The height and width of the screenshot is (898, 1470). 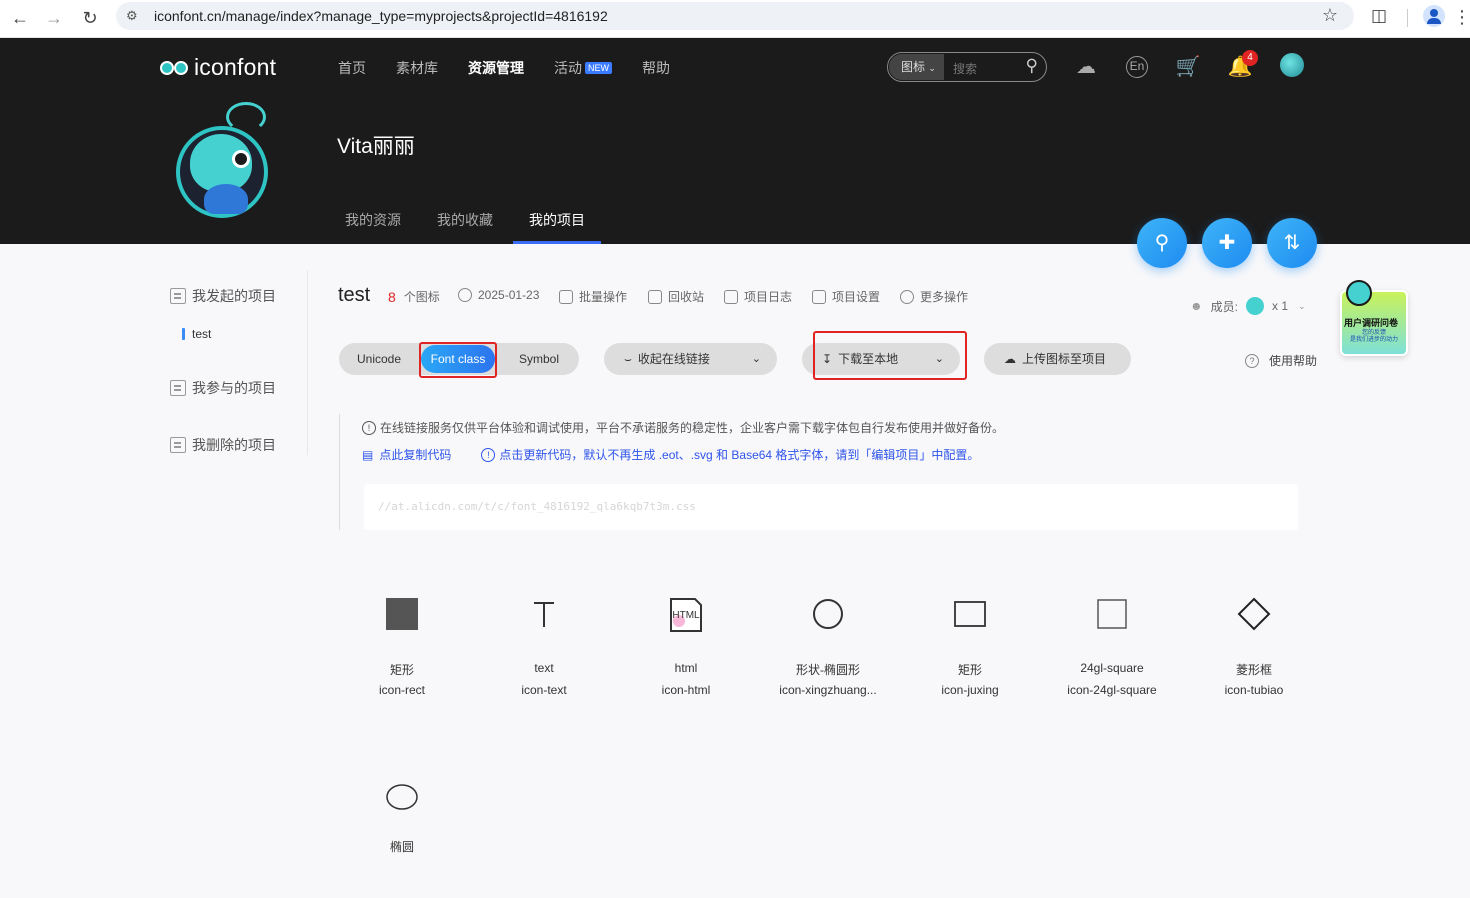 What do you see at coordinates (1254, 306) in the screenshot?
I see `member-avatar` at bounding box center [1254, 306].